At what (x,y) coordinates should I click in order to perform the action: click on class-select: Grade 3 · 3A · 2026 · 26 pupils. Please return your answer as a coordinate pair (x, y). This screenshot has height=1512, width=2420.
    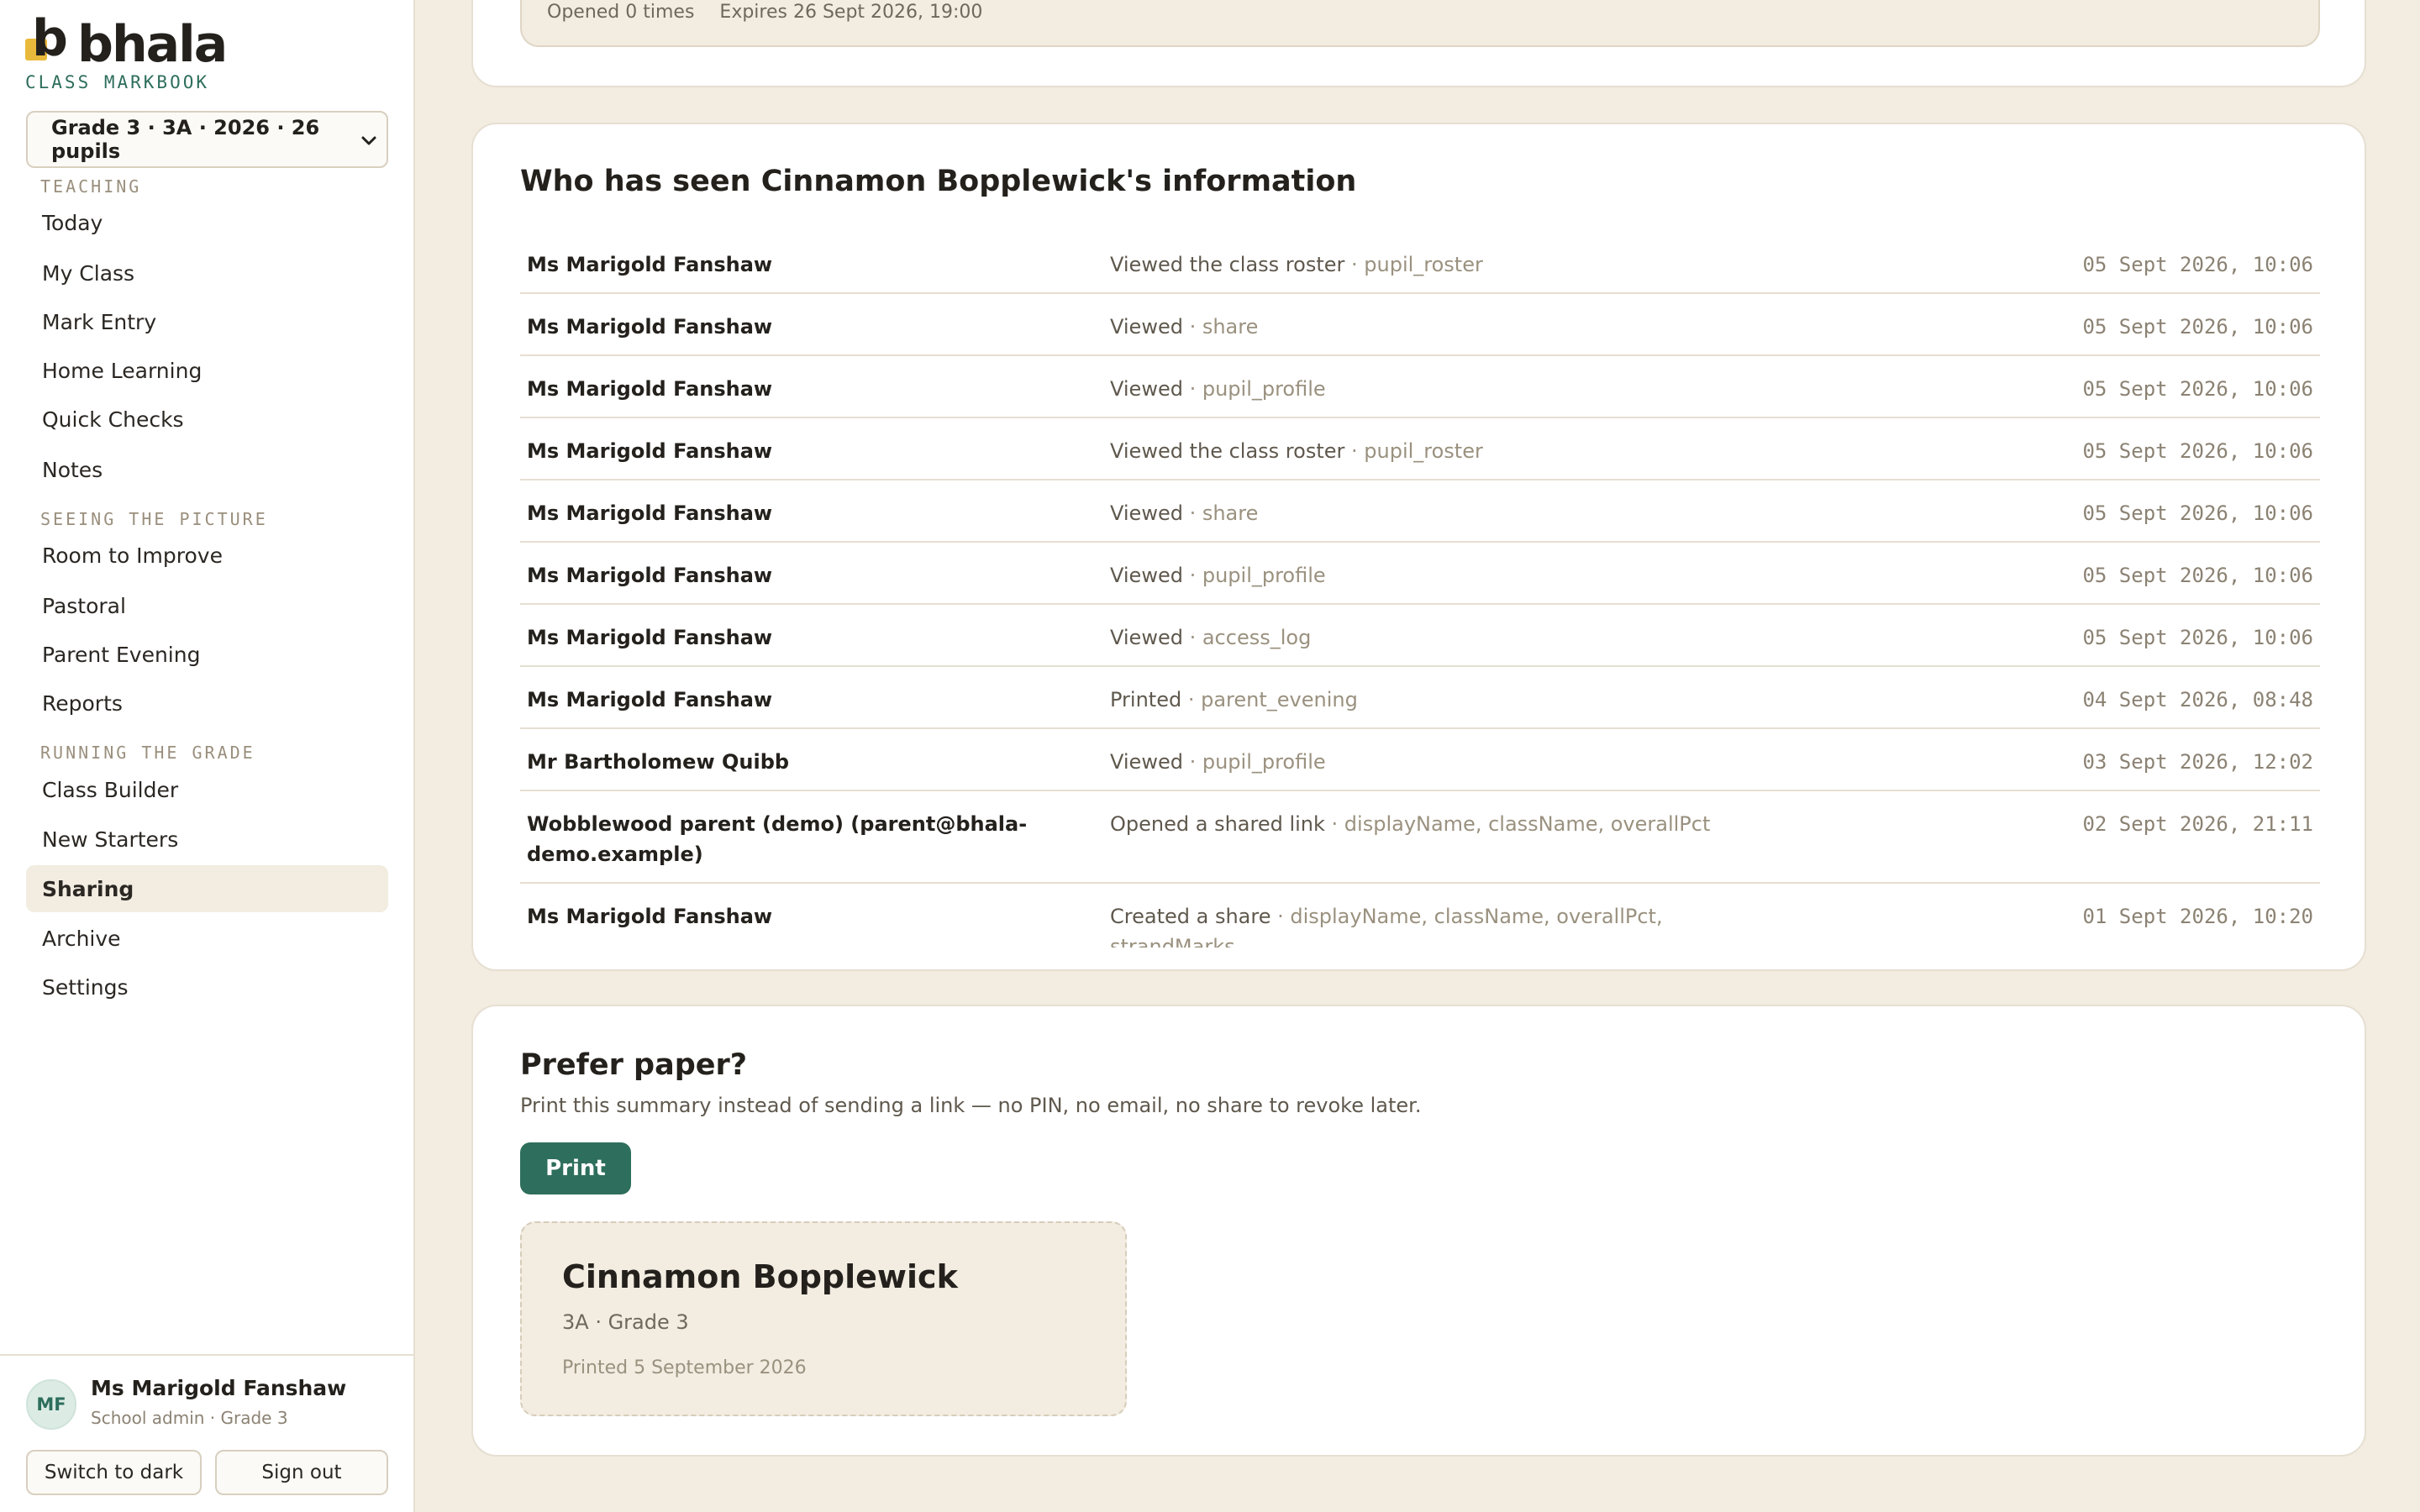
    Looking at the image, I should click on (207, 139).